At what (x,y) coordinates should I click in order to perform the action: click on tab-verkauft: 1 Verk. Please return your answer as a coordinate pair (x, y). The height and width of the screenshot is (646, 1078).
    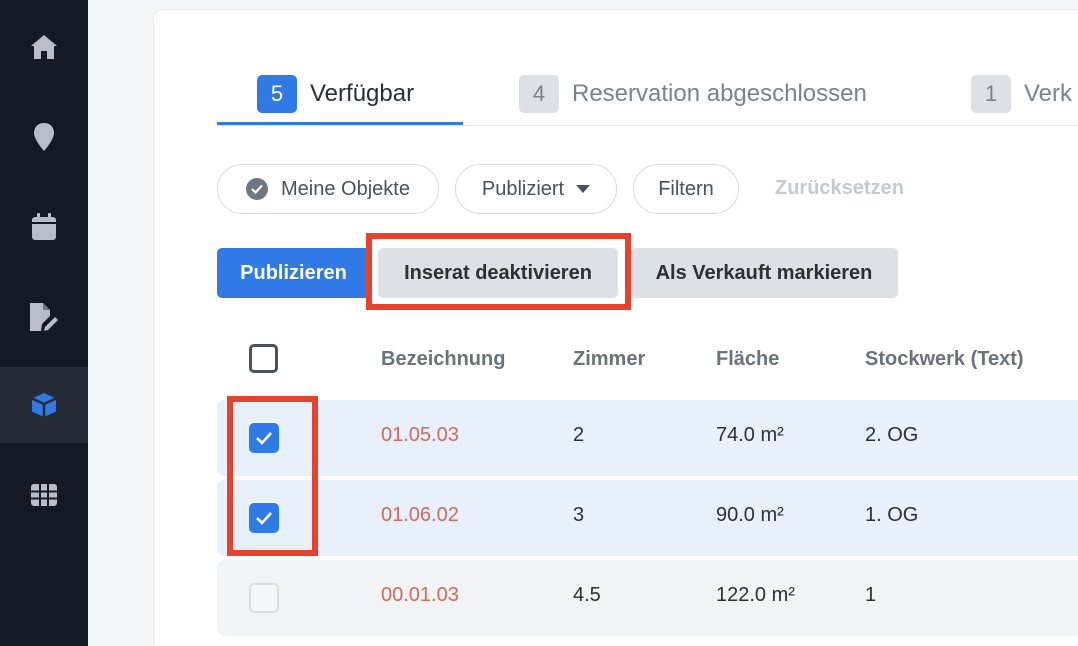
    Looking at the image, I should click on (1021, 94).